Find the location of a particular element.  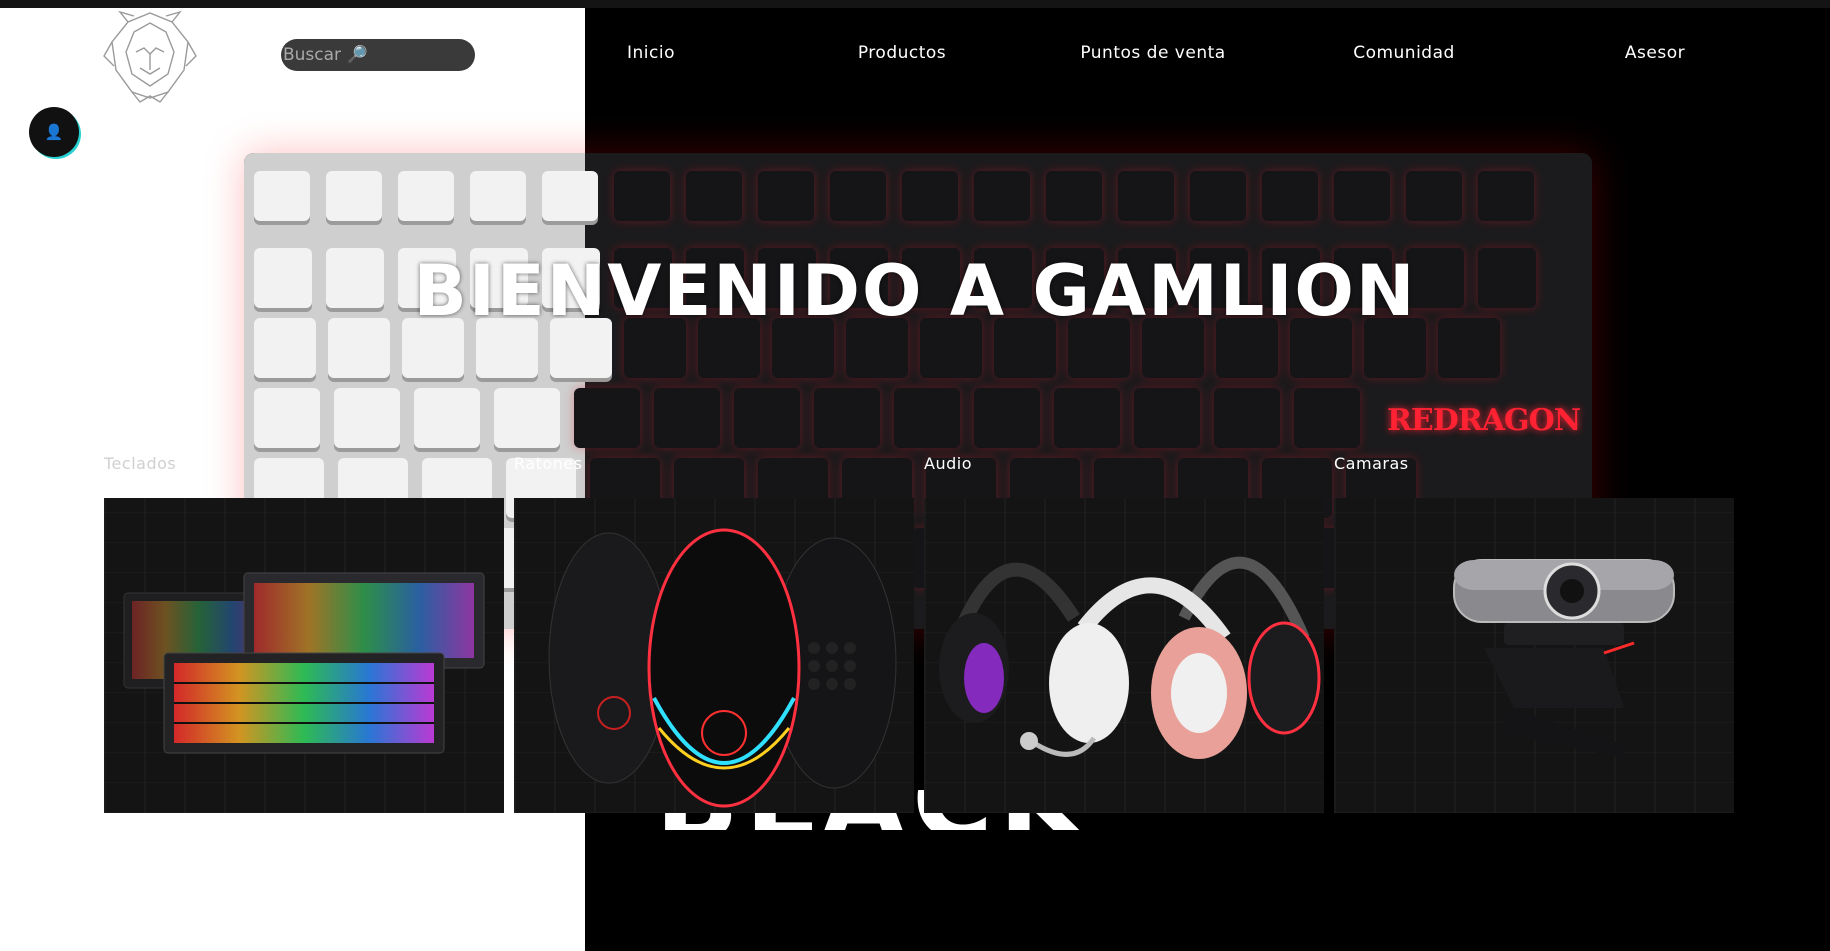

hero-title: BIENVENIDO A GAMLION is located at coordinates (915, 291).